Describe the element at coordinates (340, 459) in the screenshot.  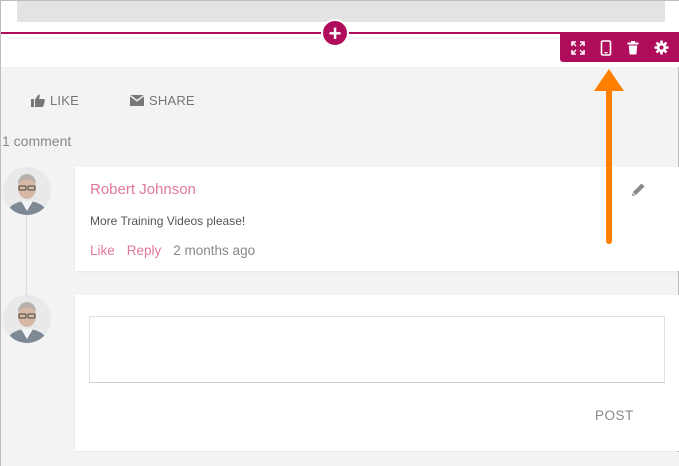
I see `bottom-spacer` at that location.